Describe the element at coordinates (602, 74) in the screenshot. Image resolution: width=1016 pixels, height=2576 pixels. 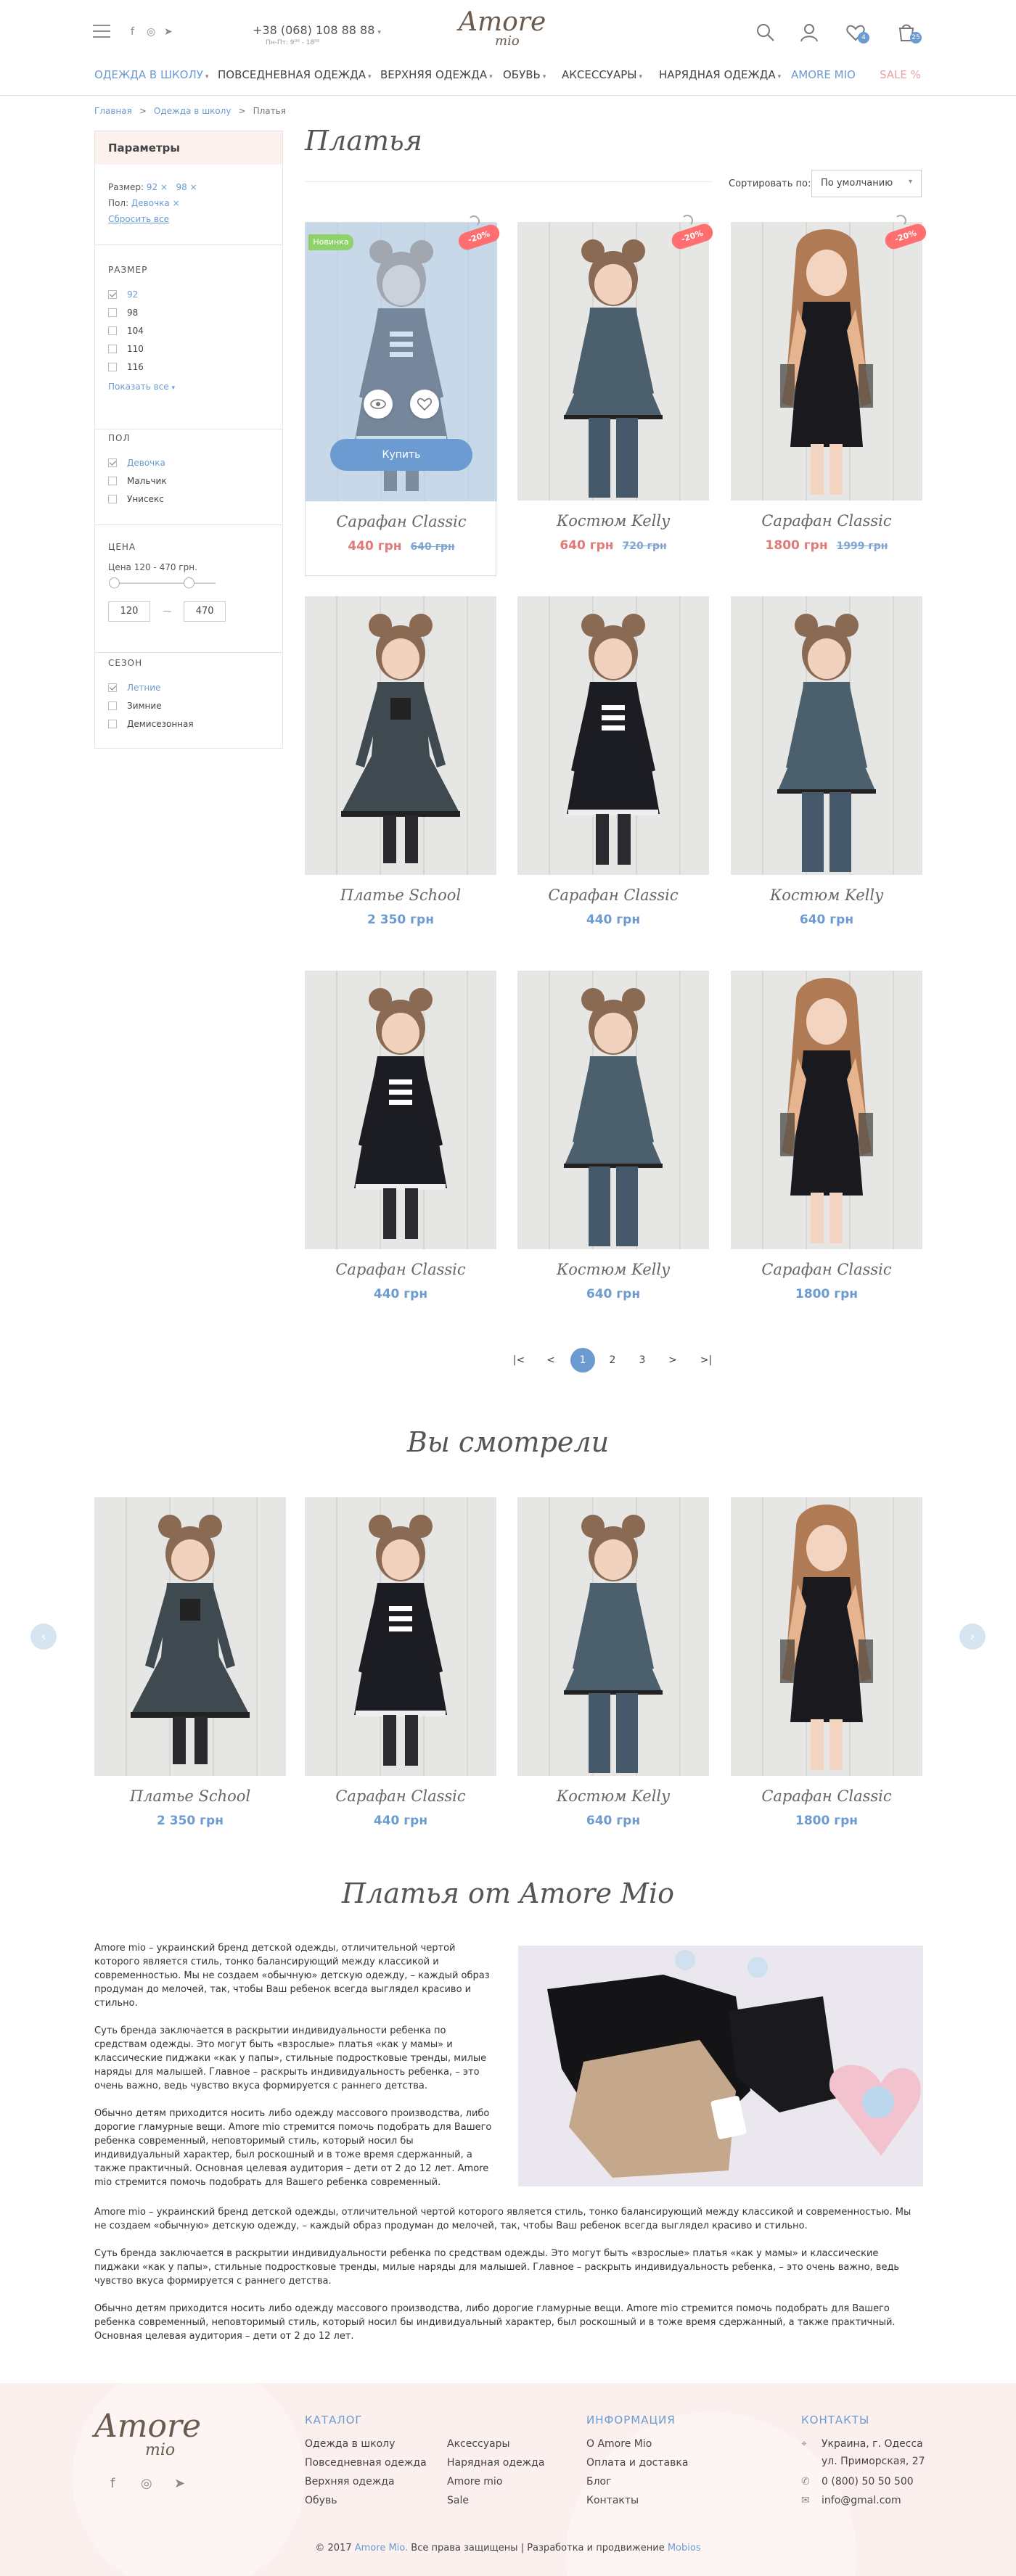
I see `nav-item-accessories: АКСЕССУАРЫ ▾` at that location.